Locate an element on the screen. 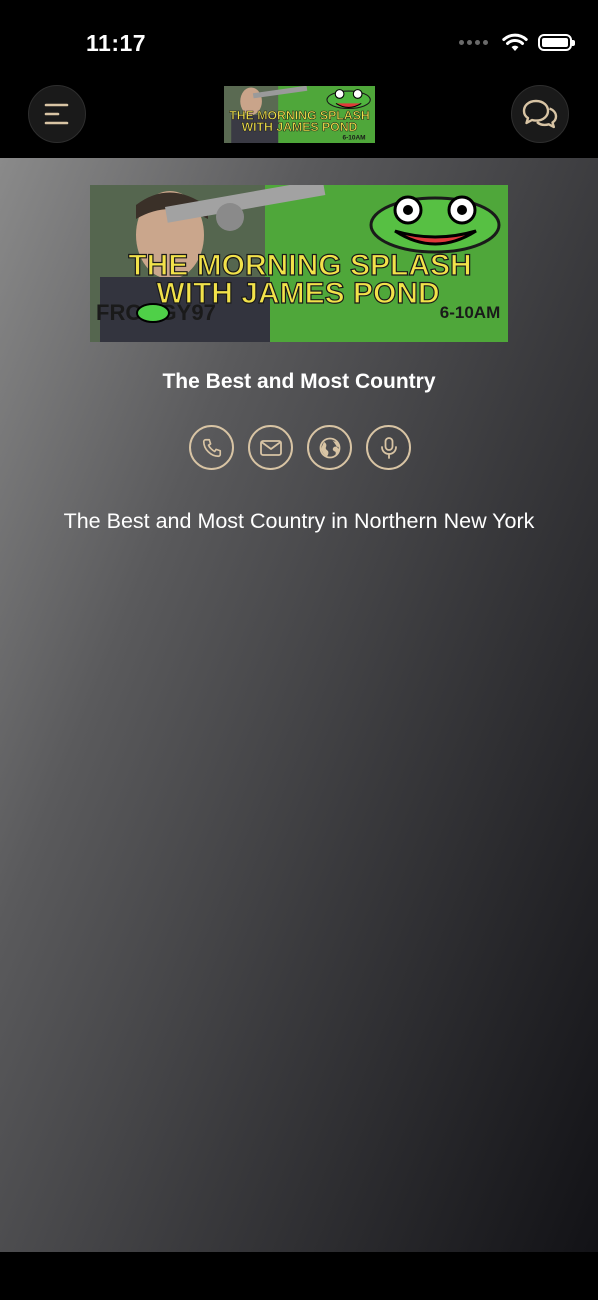 This screenshot has width=598, height=1300. microphone-button is located at coordinates (388, 447).